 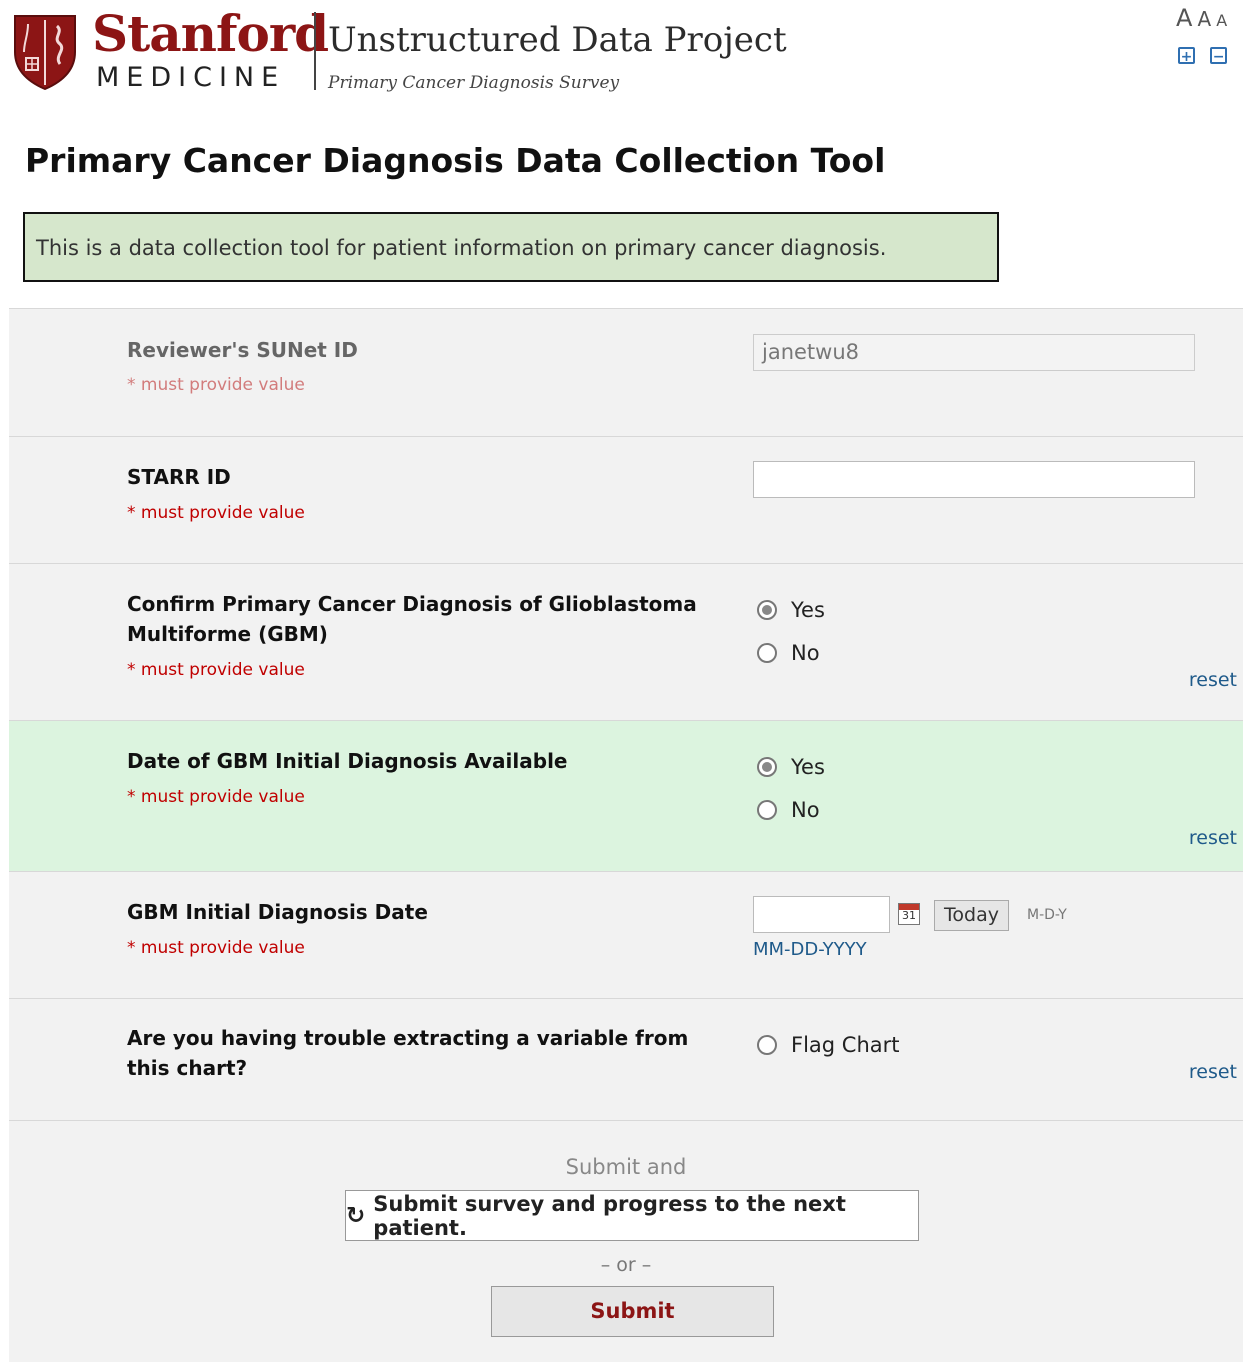 I want to click on submit-and-label: Submit and, so click(x=626, y=1167).